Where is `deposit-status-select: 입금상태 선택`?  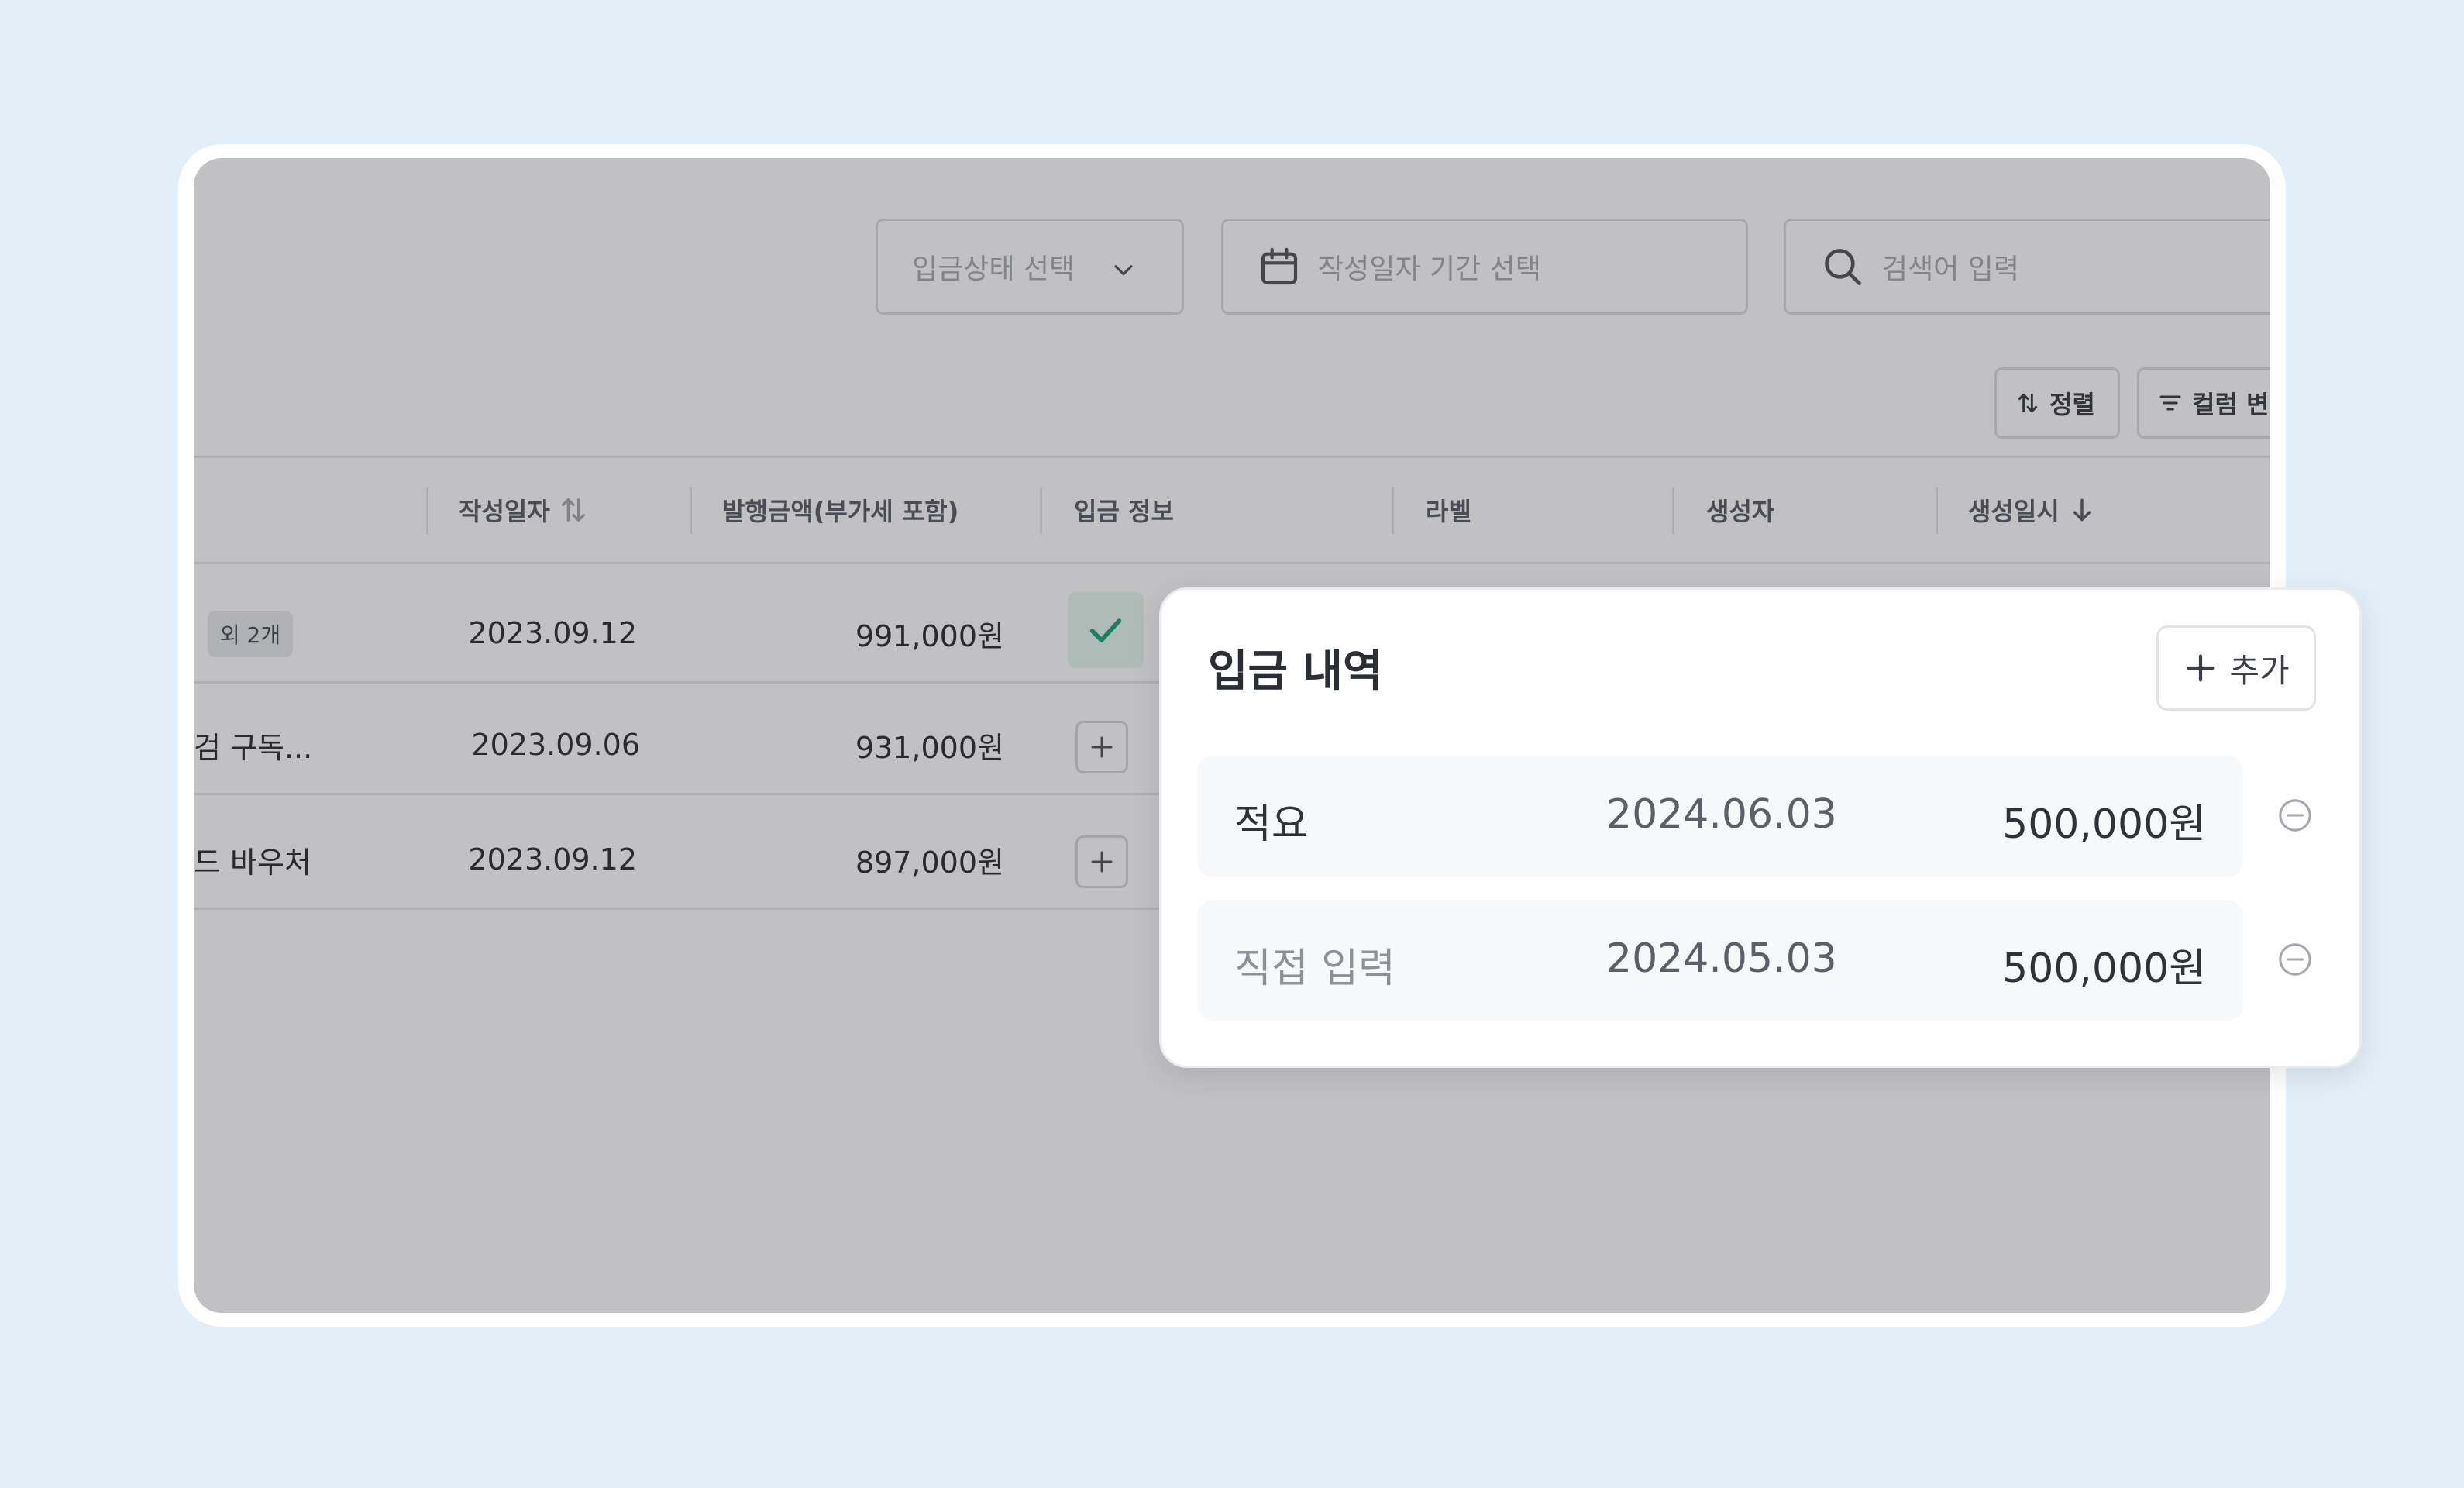 deposit-status-select: 입금상태 선택 is located at coordinates (1030, 267).